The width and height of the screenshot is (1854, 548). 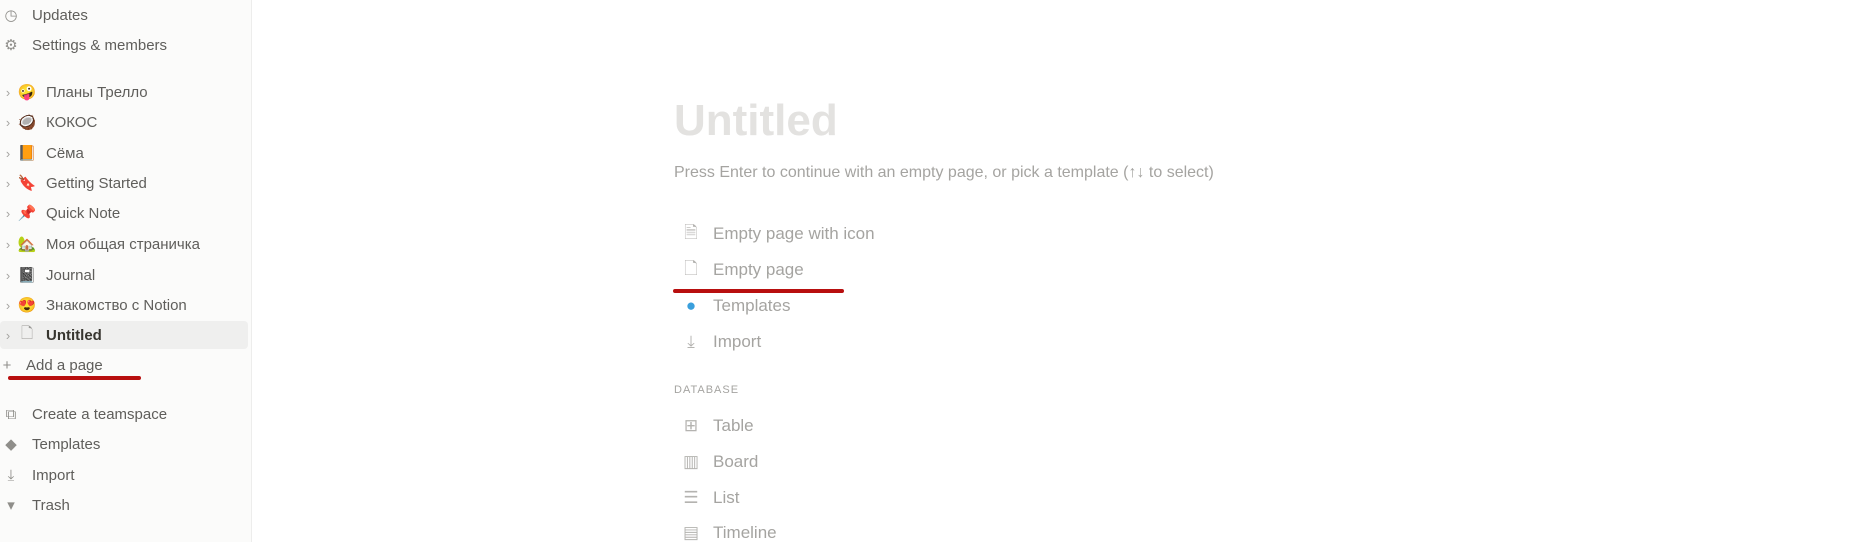 What do you see at coordinates (27, 213) in the screenshot?
I see `emoji-icon: 📌` at bounding box center [27, 213].